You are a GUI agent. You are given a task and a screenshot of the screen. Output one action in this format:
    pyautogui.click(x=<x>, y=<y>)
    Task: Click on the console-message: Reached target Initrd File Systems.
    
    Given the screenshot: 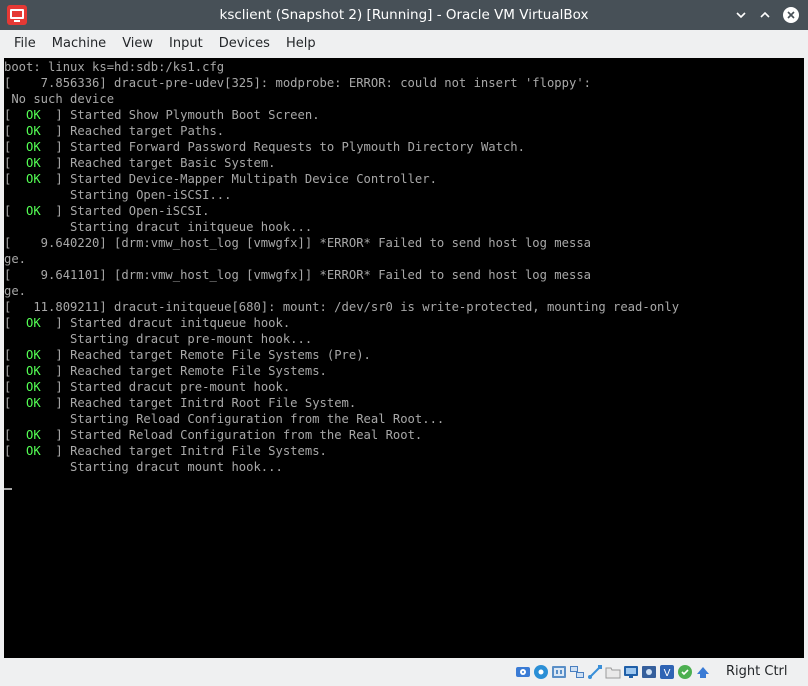 What is the action you would take?
    pyautogui.click(x=198, y=451)
    